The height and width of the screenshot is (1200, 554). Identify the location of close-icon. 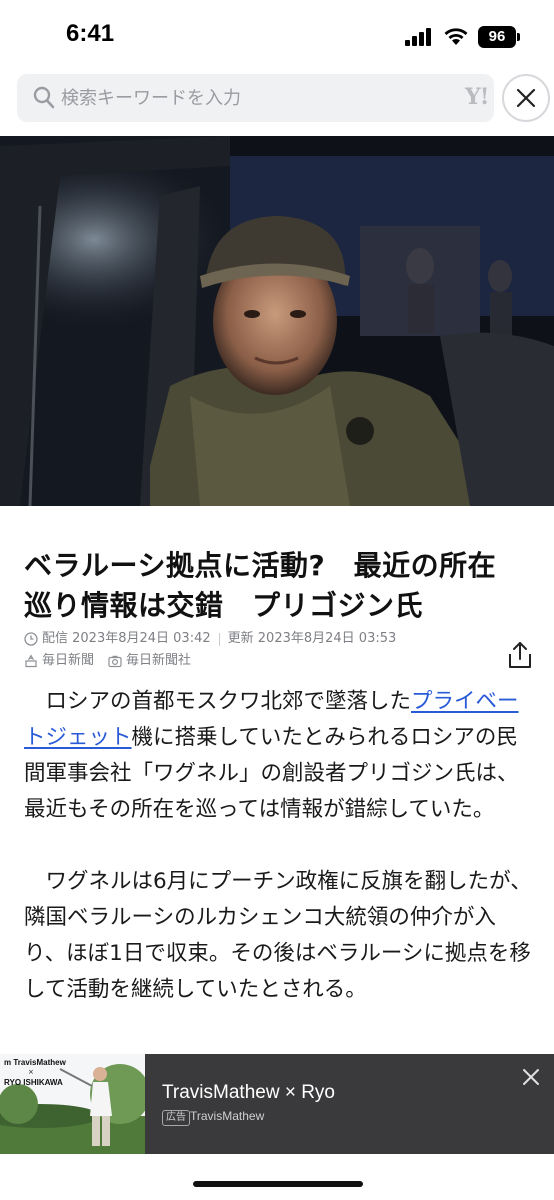
(526, 98).